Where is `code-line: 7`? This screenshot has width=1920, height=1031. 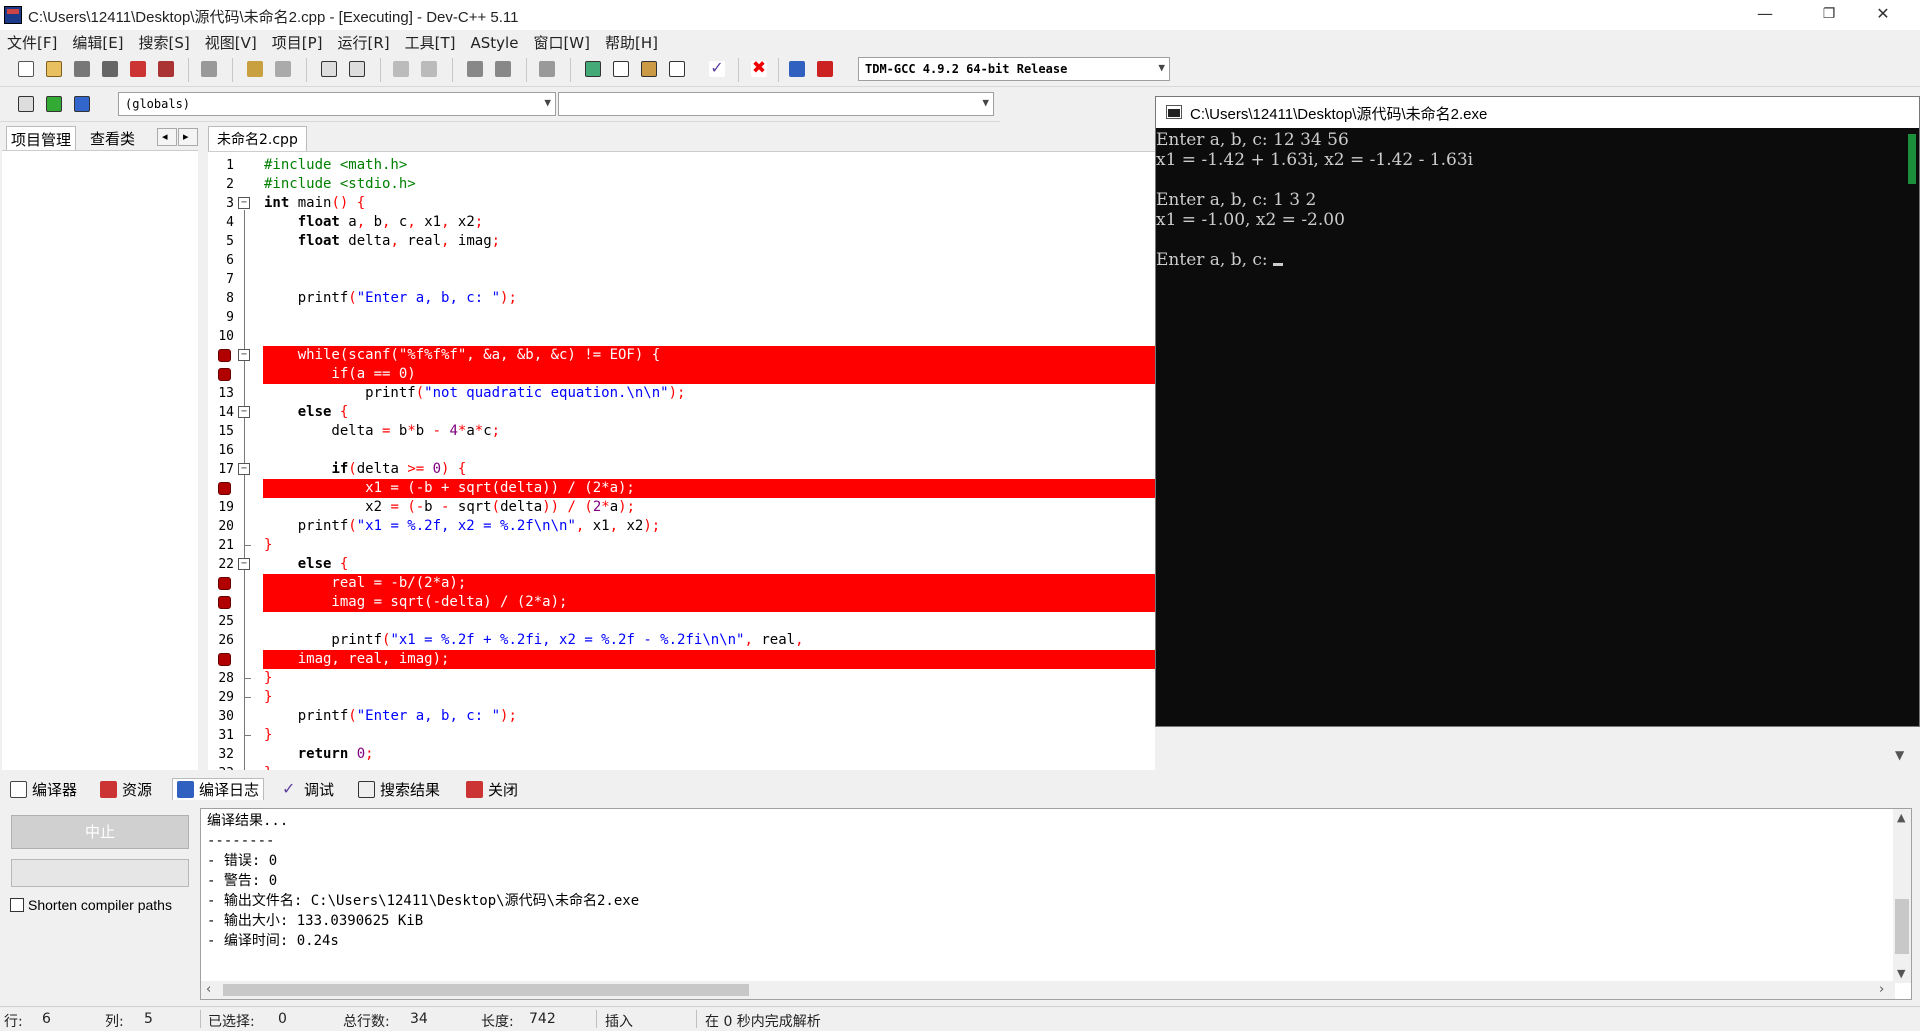
code-line: 7 is located at coordinates (681, 279).